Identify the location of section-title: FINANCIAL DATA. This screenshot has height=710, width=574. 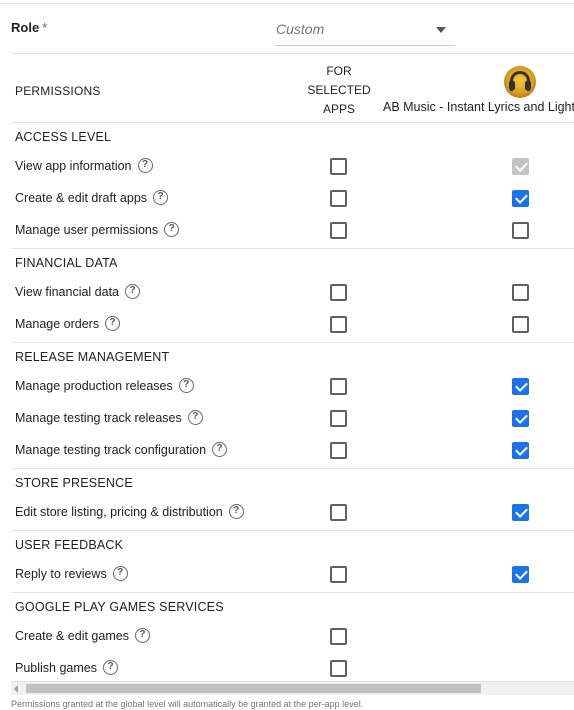
(66, 263).